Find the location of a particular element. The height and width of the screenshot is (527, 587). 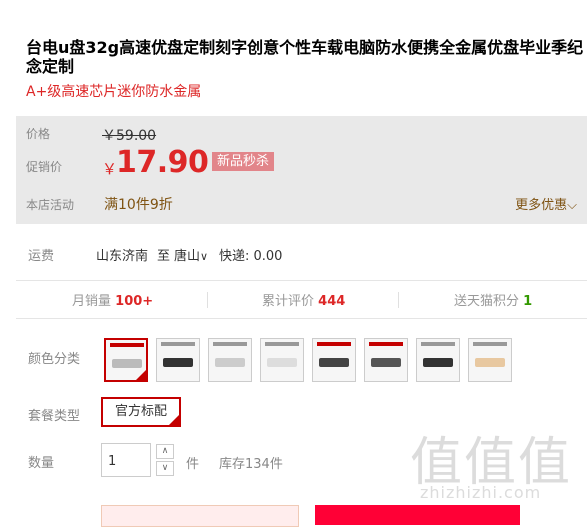

stock-count: 库存134件 is located at coordinates (251, 464).